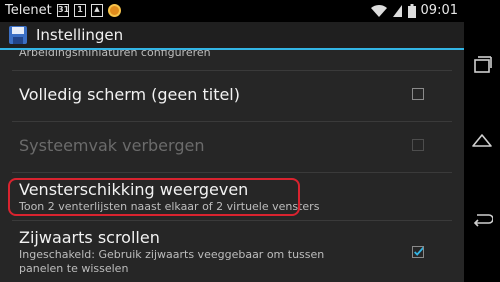  Describe the element at coordinates (482, 218) in the screenshot. I see `back-icon` at that location.